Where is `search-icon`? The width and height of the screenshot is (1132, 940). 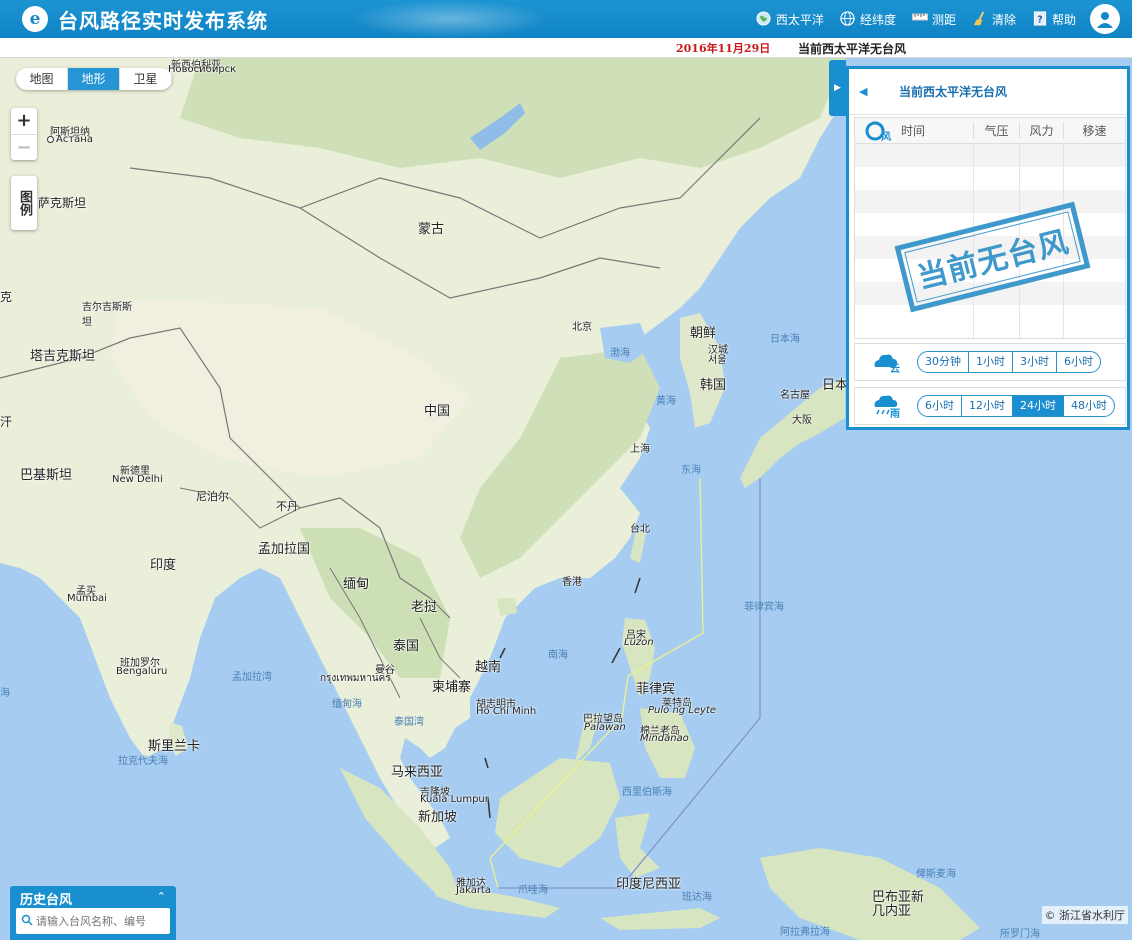 search-icon is located at coordinates (27, 921).